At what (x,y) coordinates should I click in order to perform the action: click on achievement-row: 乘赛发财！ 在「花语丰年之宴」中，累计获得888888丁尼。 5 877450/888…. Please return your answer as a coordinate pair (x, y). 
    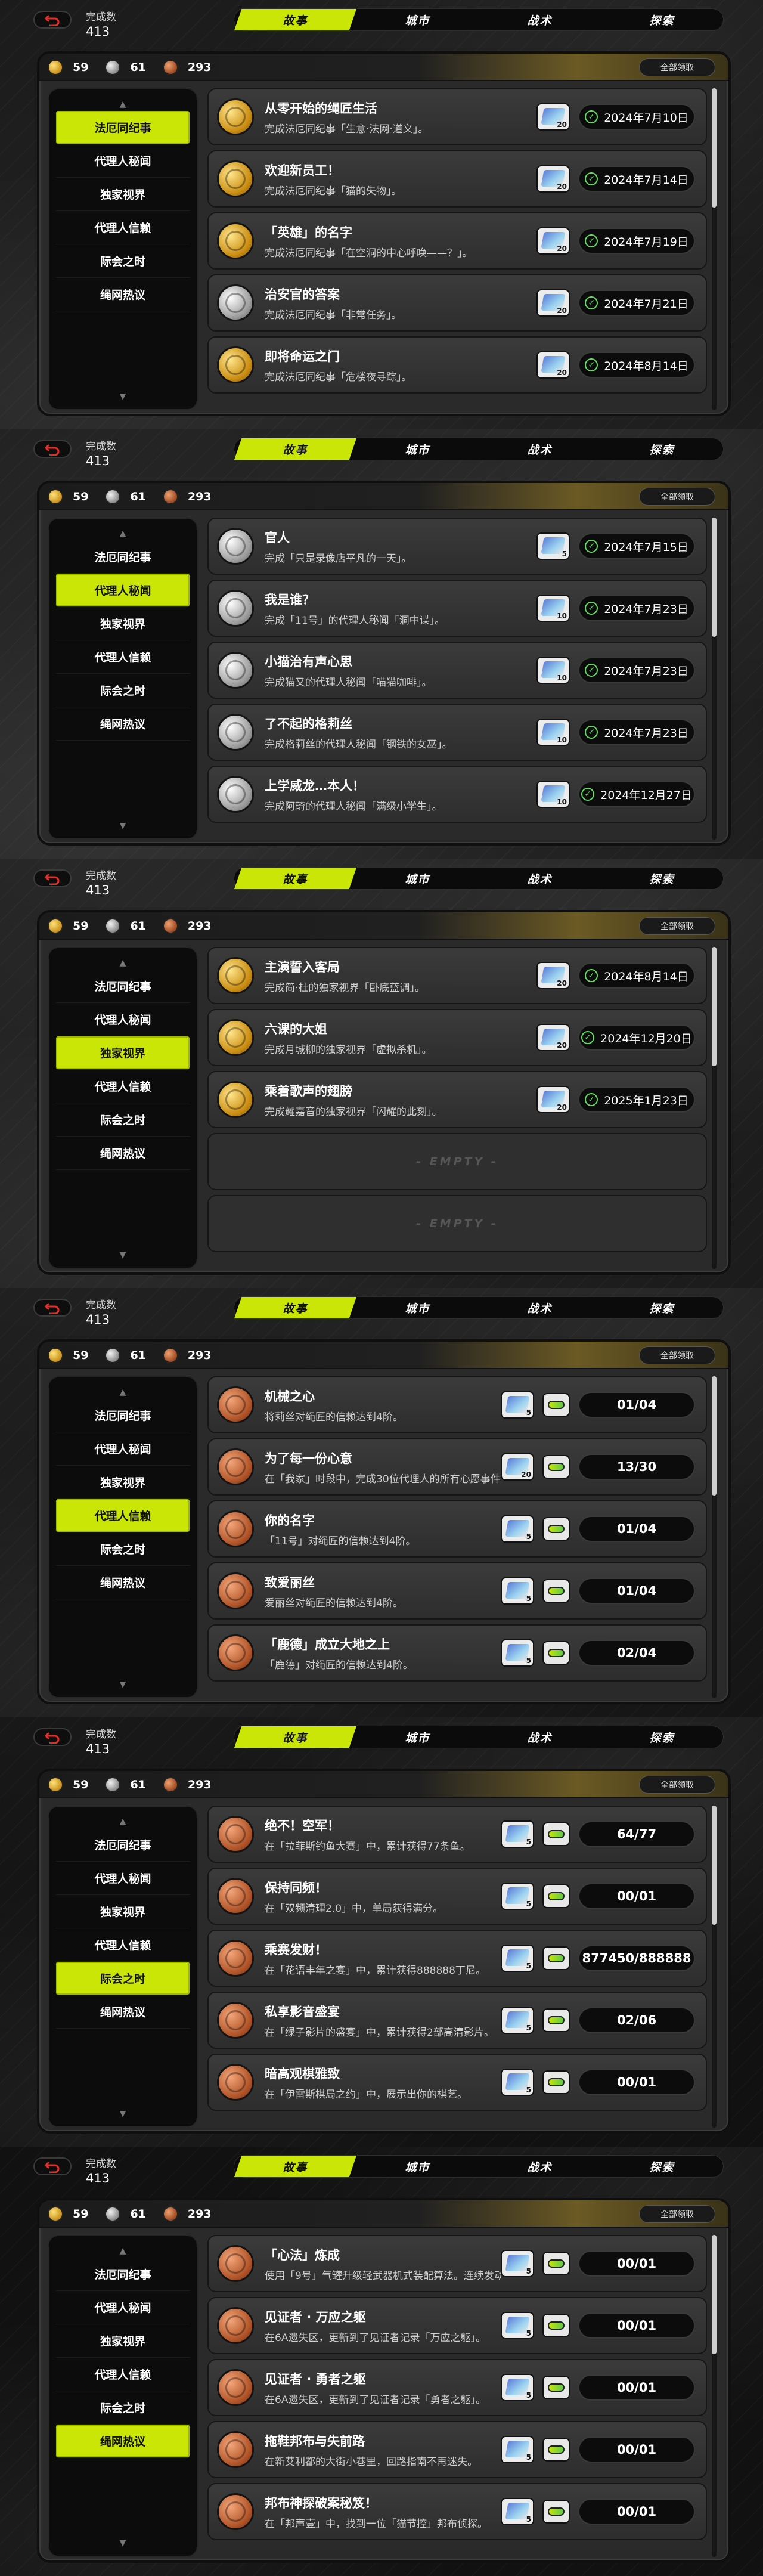
    Looking at the image, I should click on (457, 1959).